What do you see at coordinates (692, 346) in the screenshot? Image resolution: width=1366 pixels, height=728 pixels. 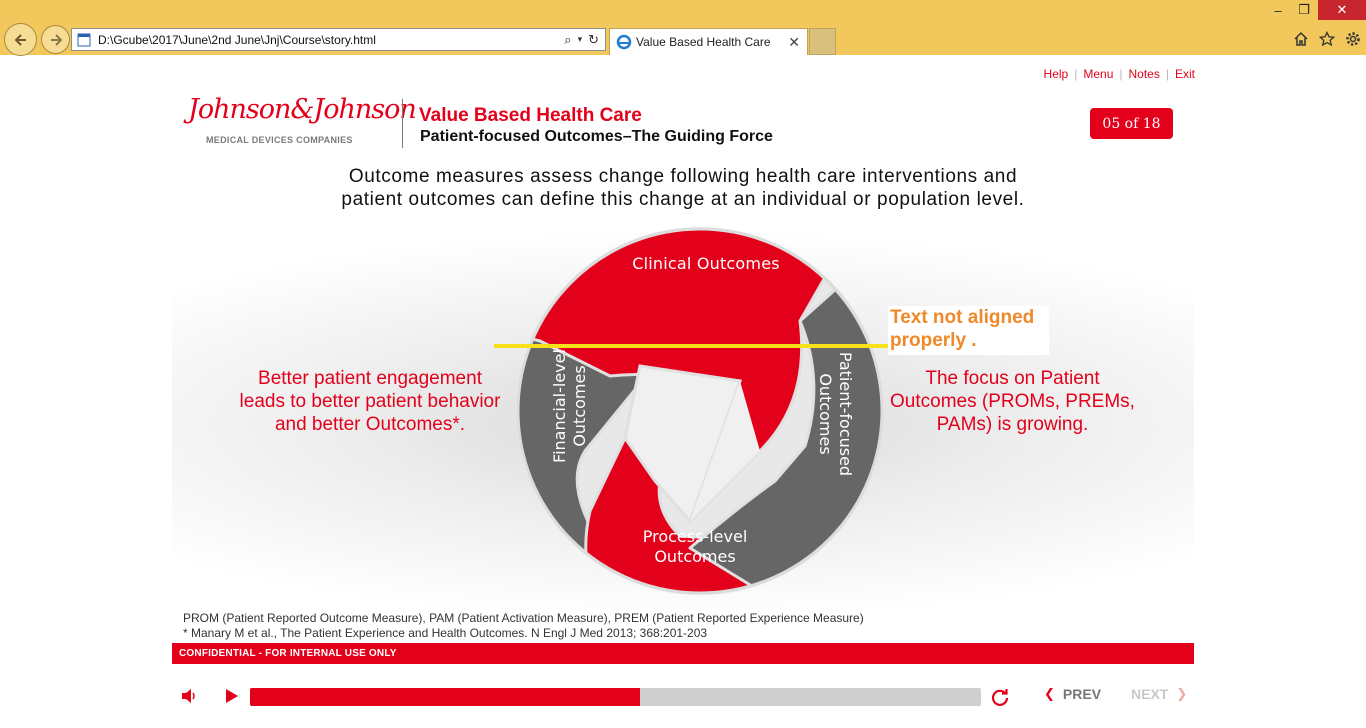 I see `alignment-highlight-line` at bounding box center [692, 346].